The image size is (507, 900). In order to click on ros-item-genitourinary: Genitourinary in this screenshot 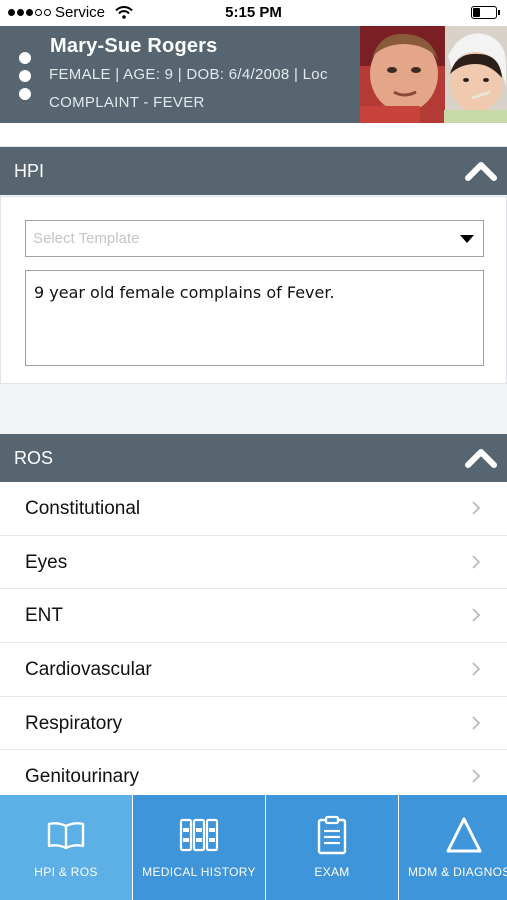, I will do `click(253, 772)`.